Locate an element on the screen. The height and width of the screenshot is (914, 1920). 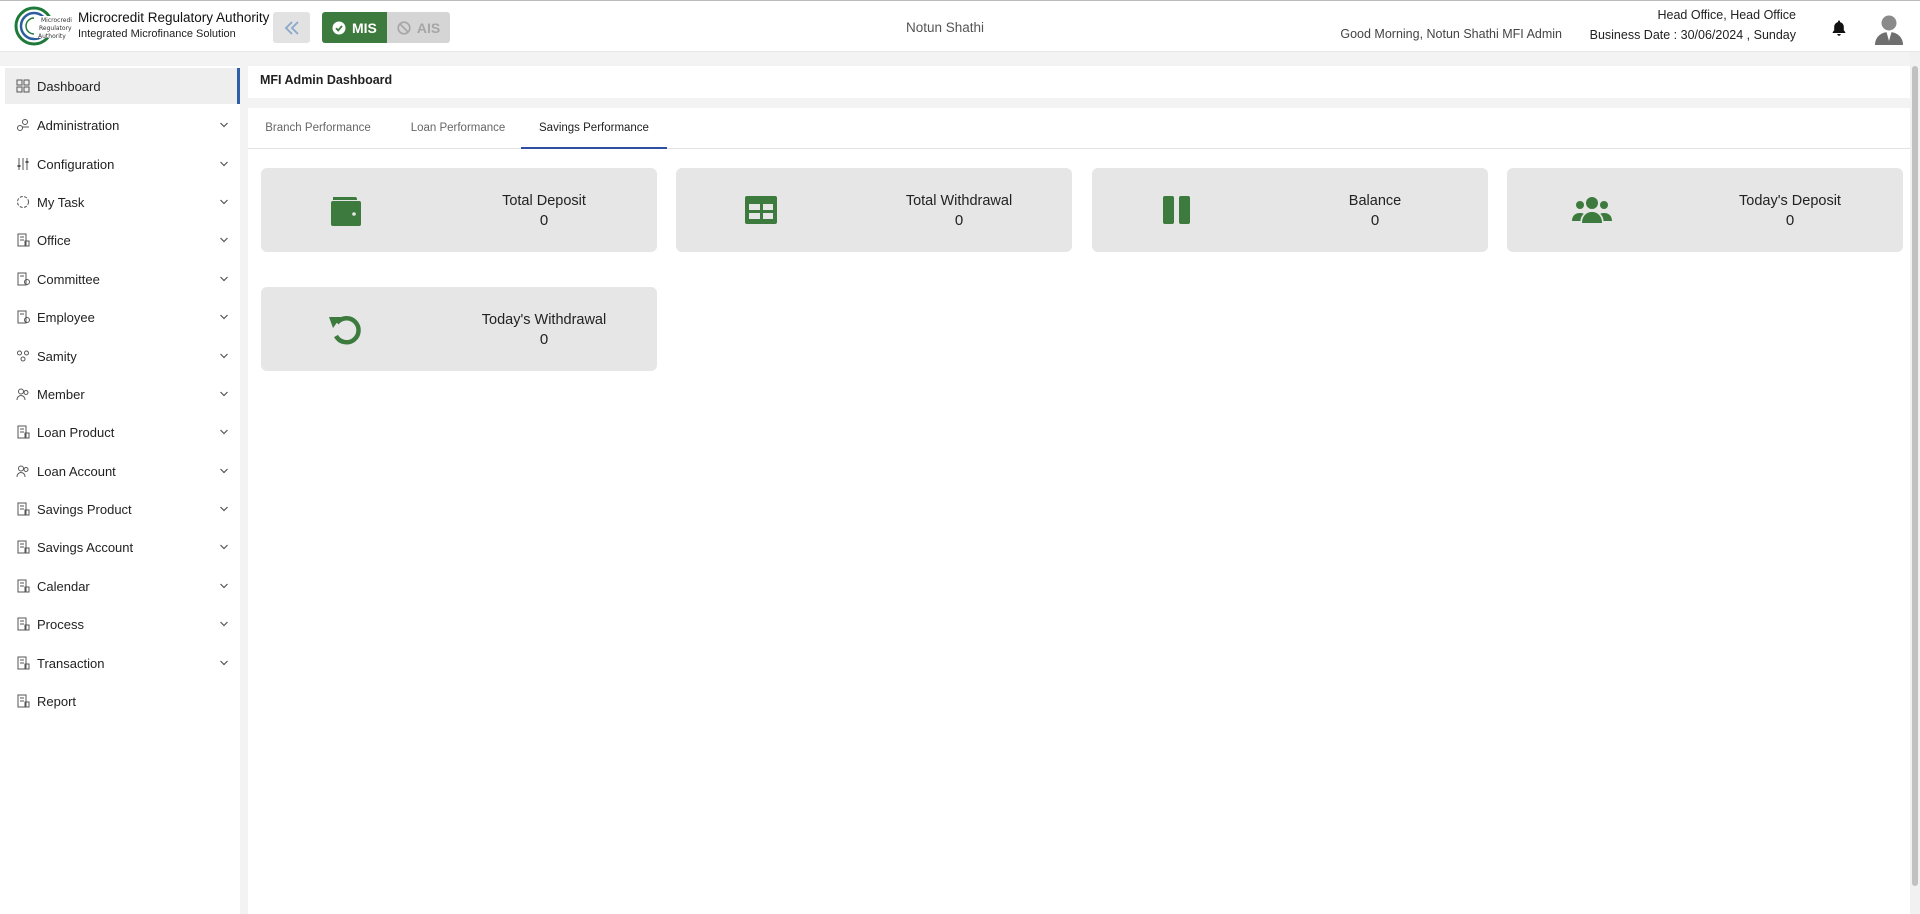
sidebar-item-label: Savings Product is located at coordinates (84, 509).